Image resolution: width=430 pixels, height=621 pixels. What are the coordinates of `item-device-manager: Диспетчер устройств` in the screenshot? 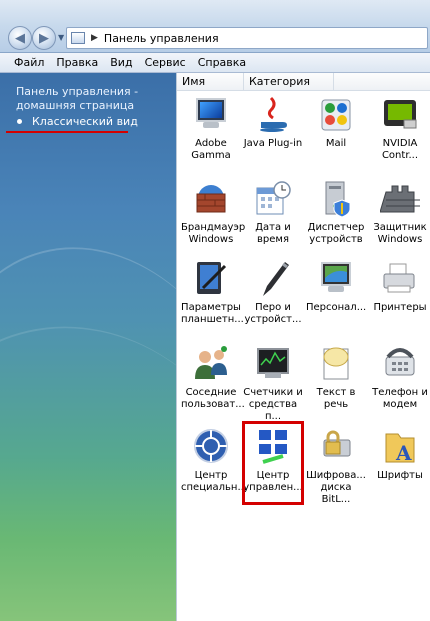 It's located at (336, 212).